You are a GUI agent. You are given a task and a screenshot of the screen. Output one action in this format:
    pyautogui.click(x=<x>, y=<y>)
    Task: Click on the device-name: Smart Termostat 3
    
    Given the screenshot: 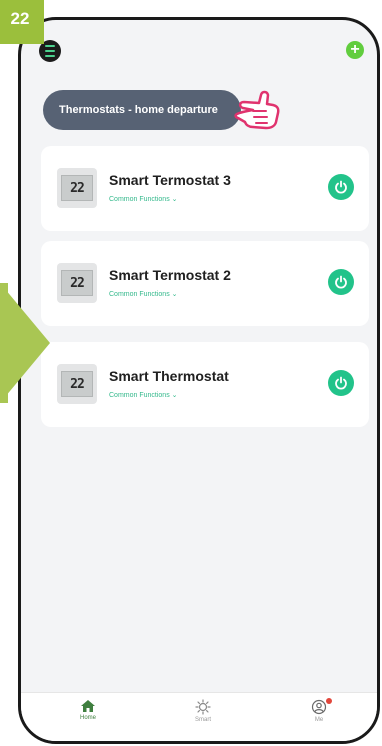 What is the action you would take?
    pyautogui.click(x=170, y=180)
    